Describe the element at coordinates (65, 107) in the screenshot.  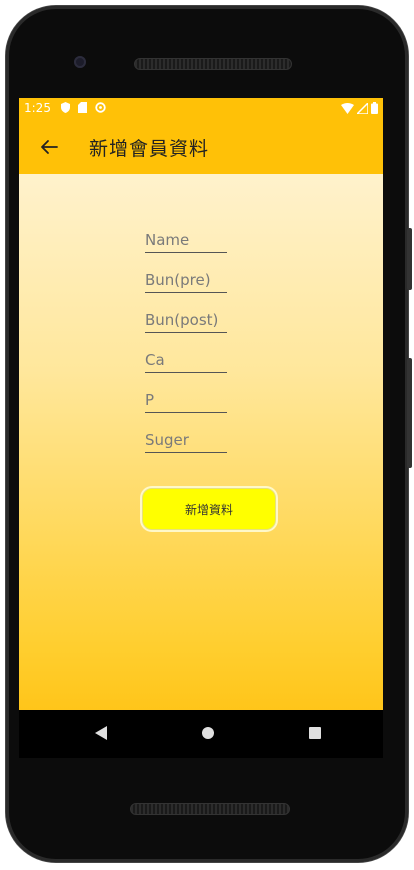
I see `shield-icon` at that location.